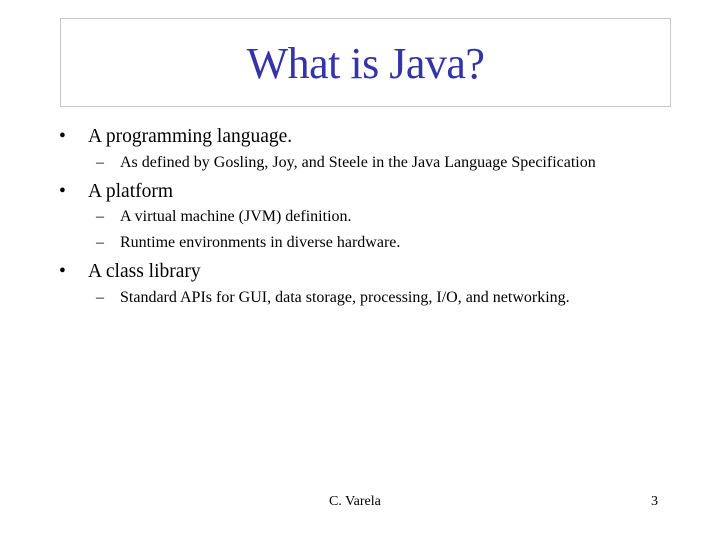  I want to click on bullet-text: A platform, so click(131, 191).